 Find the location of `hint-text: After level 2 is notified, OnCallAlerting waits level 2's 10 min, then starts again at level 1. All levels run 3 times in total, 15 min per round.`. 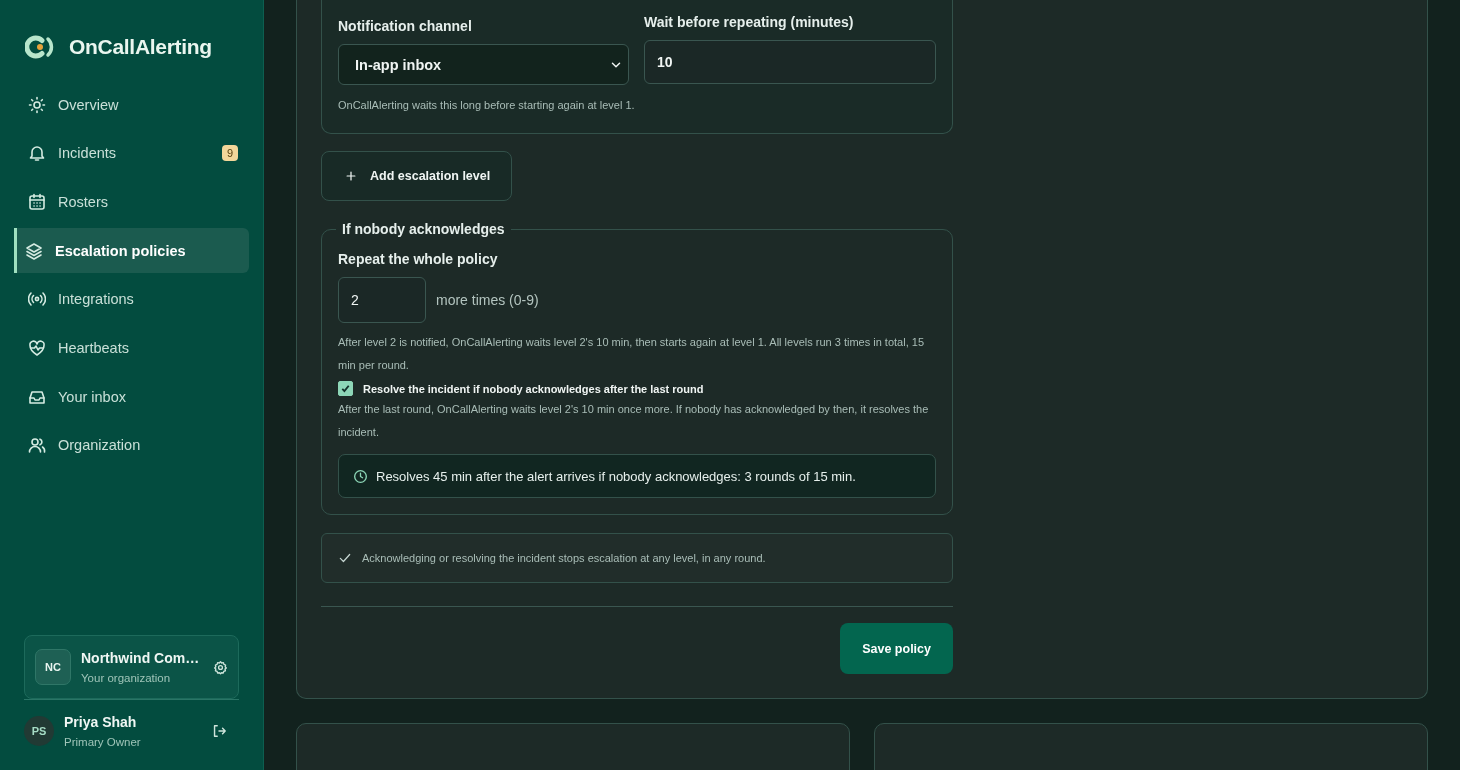

hint-text: After level 2 is notified, OnCallAlerting waits level 2's 10 min, then starts again at level 1. All levels run 3 times in total, 15 min per round. is located at coordinates (631, 354).